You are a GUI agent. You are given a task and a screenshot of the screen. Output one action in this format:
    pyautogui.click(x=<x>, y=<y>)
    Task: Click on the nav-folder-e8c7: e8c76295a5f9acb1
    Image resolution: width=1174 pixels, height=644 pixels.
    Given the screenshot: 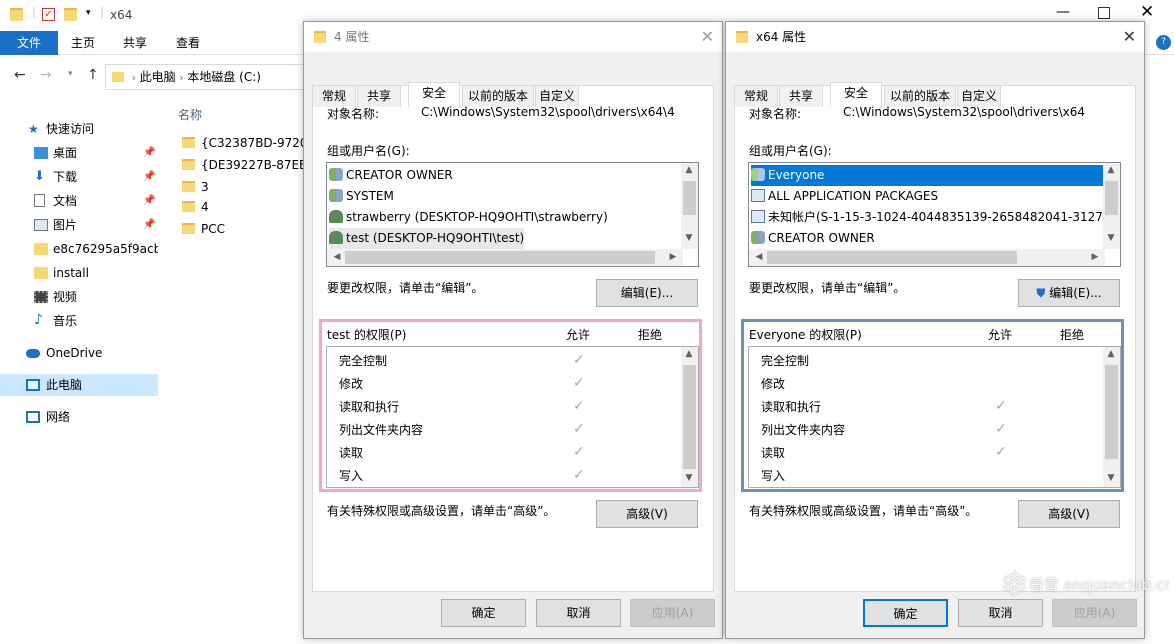 What is the action you would take?
    pyautogui.click(x=79, y=249)
    